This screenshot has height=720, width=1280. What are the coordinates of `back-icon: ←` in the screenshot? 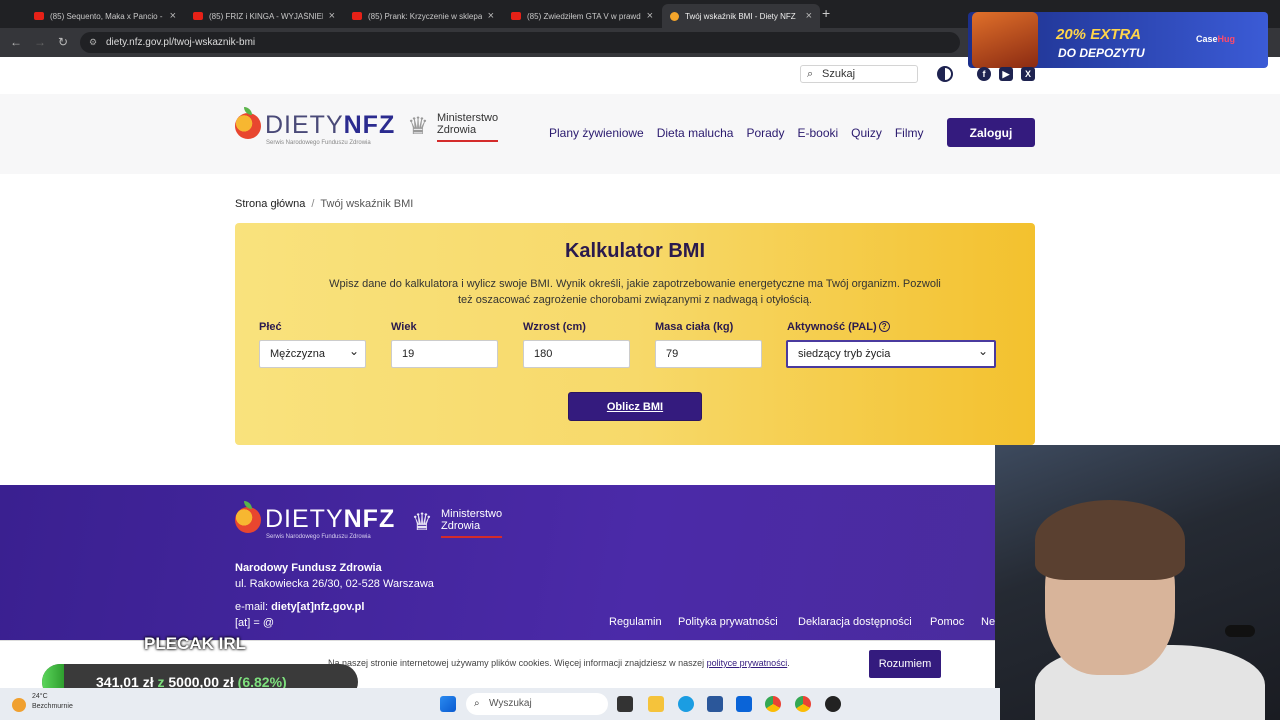 It's located at (16, 42).